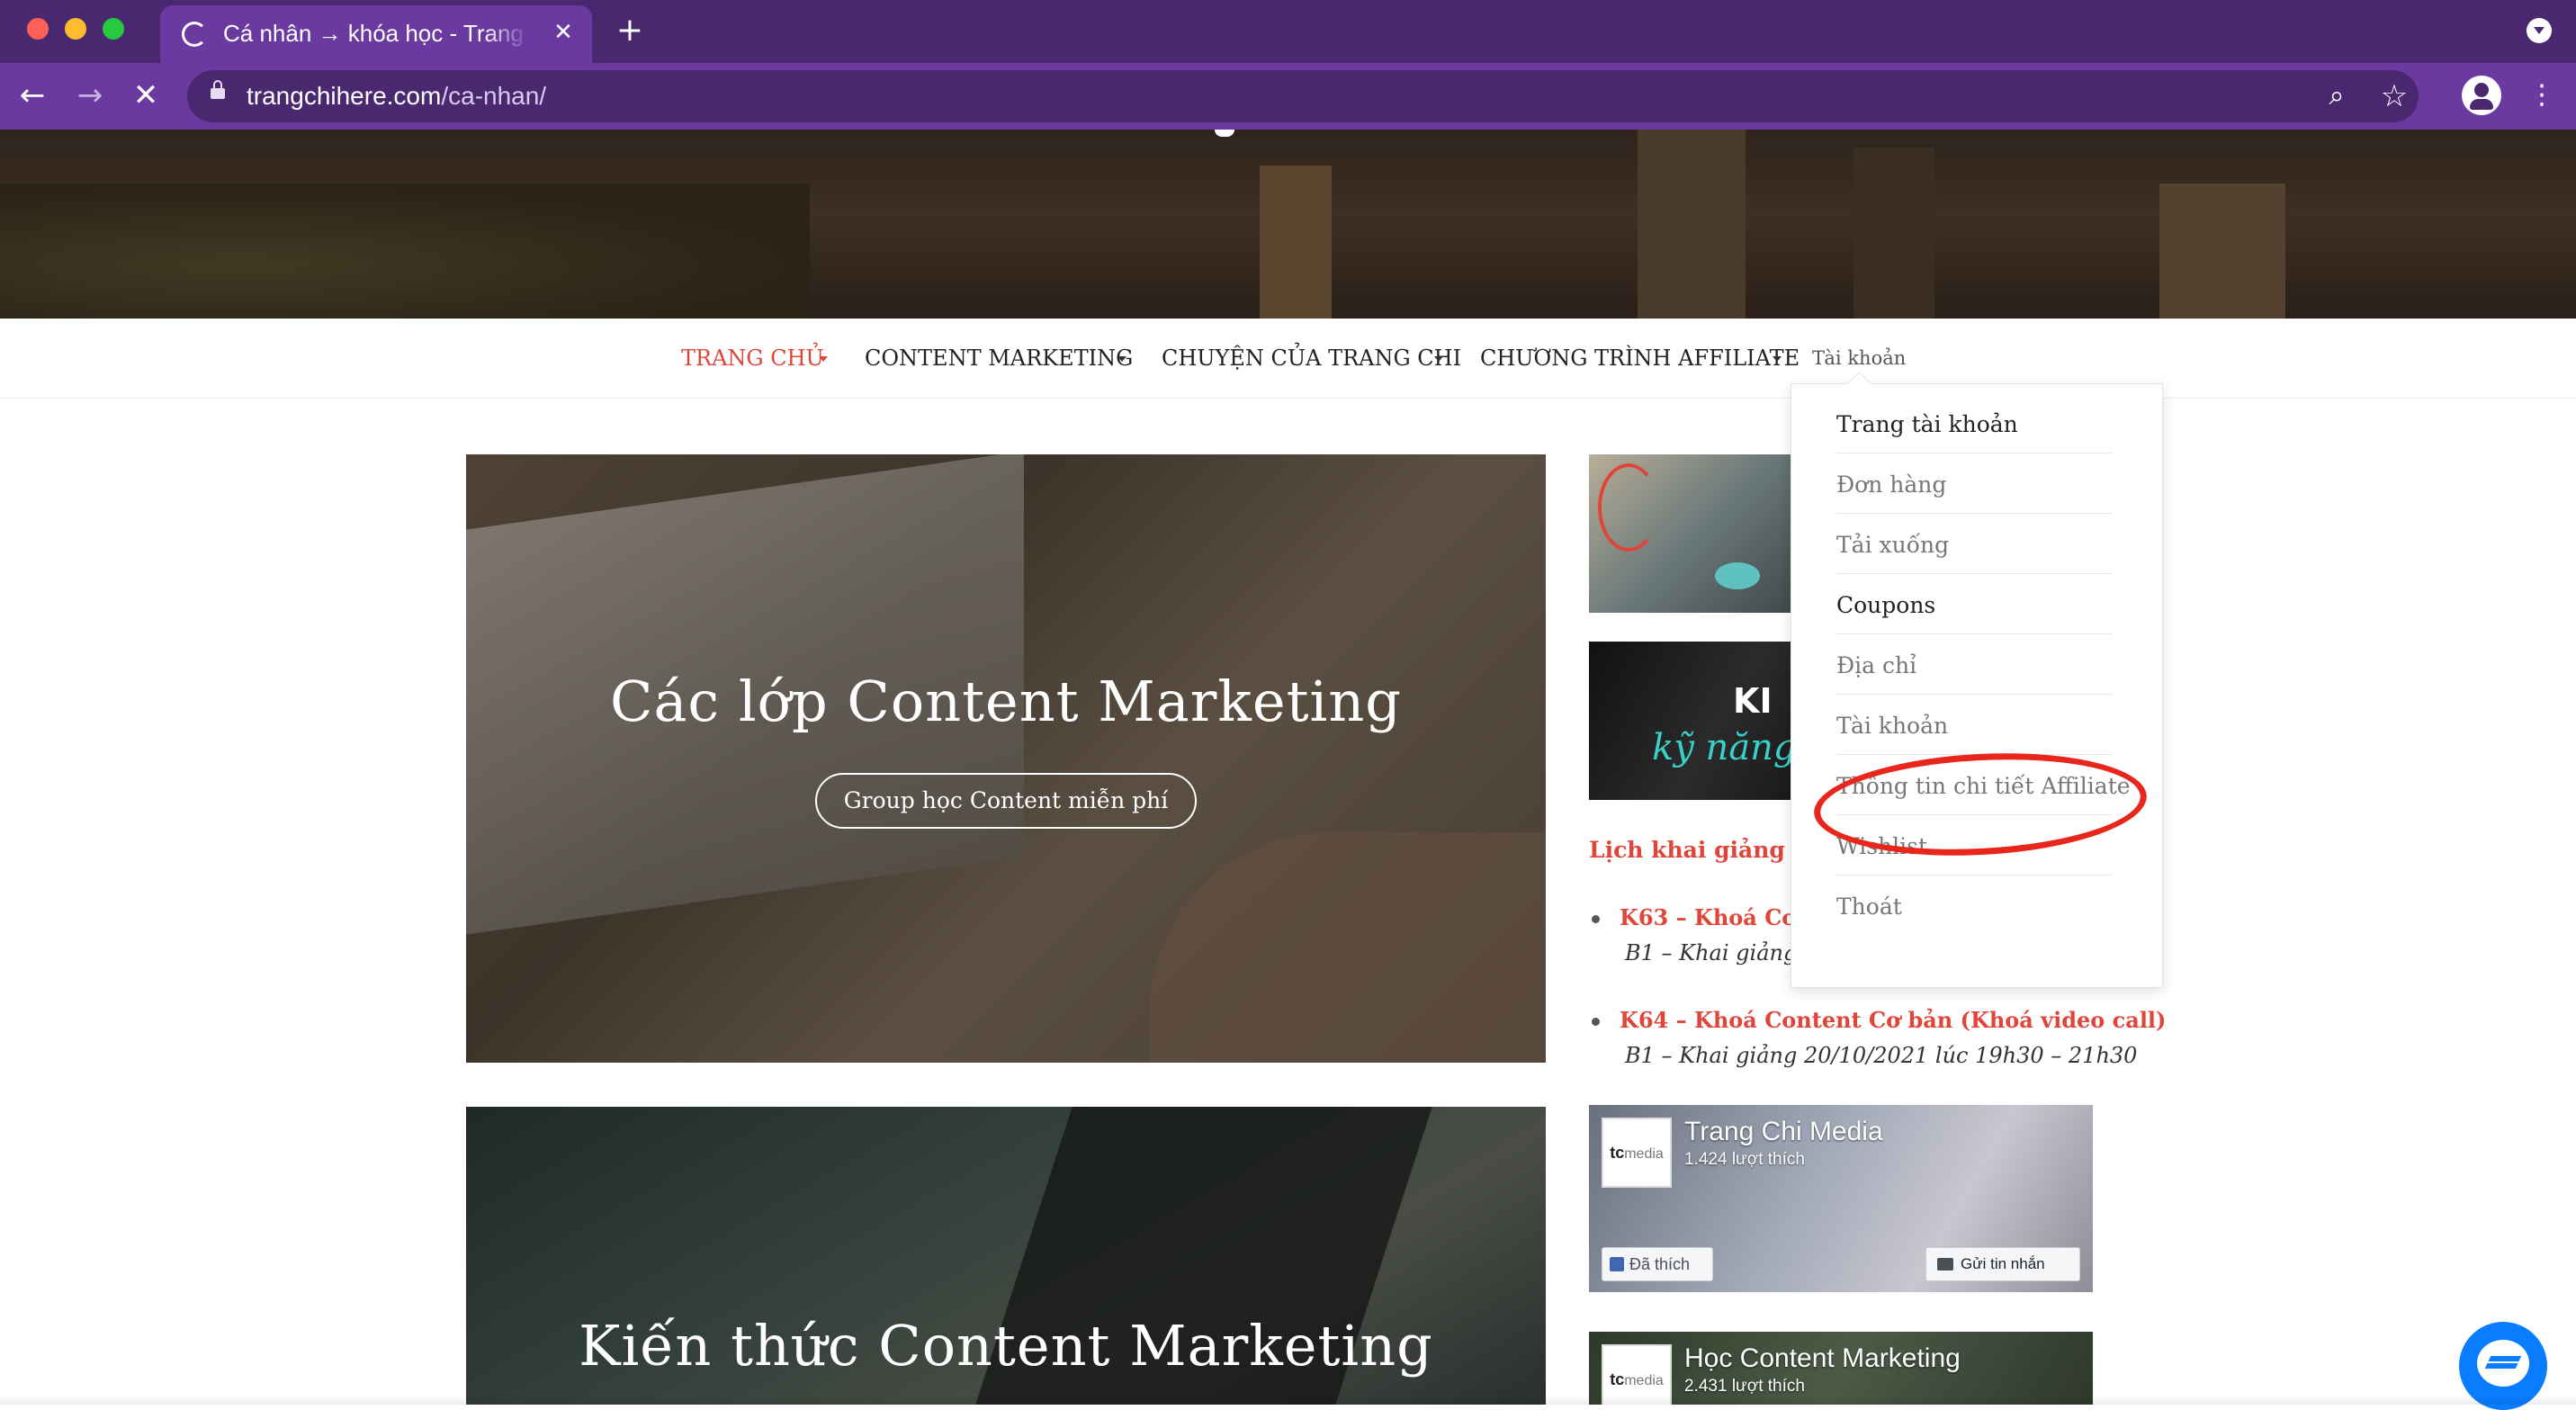 The height and width of the screenshot is (1410, 2576). Describe the element at coordinates (195, 34) in the screenshot. I see `tab-loading-spinner-icon` at that location.